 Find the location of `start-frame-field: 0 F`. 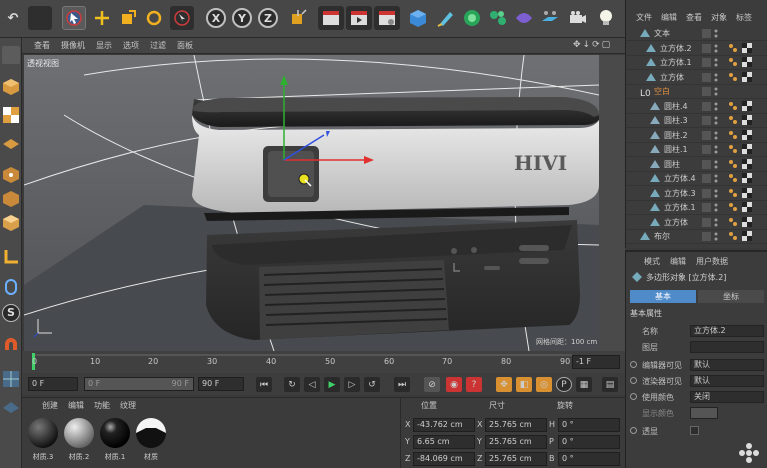

start-frame-field: 0 F is located at coordinates (53, 384).